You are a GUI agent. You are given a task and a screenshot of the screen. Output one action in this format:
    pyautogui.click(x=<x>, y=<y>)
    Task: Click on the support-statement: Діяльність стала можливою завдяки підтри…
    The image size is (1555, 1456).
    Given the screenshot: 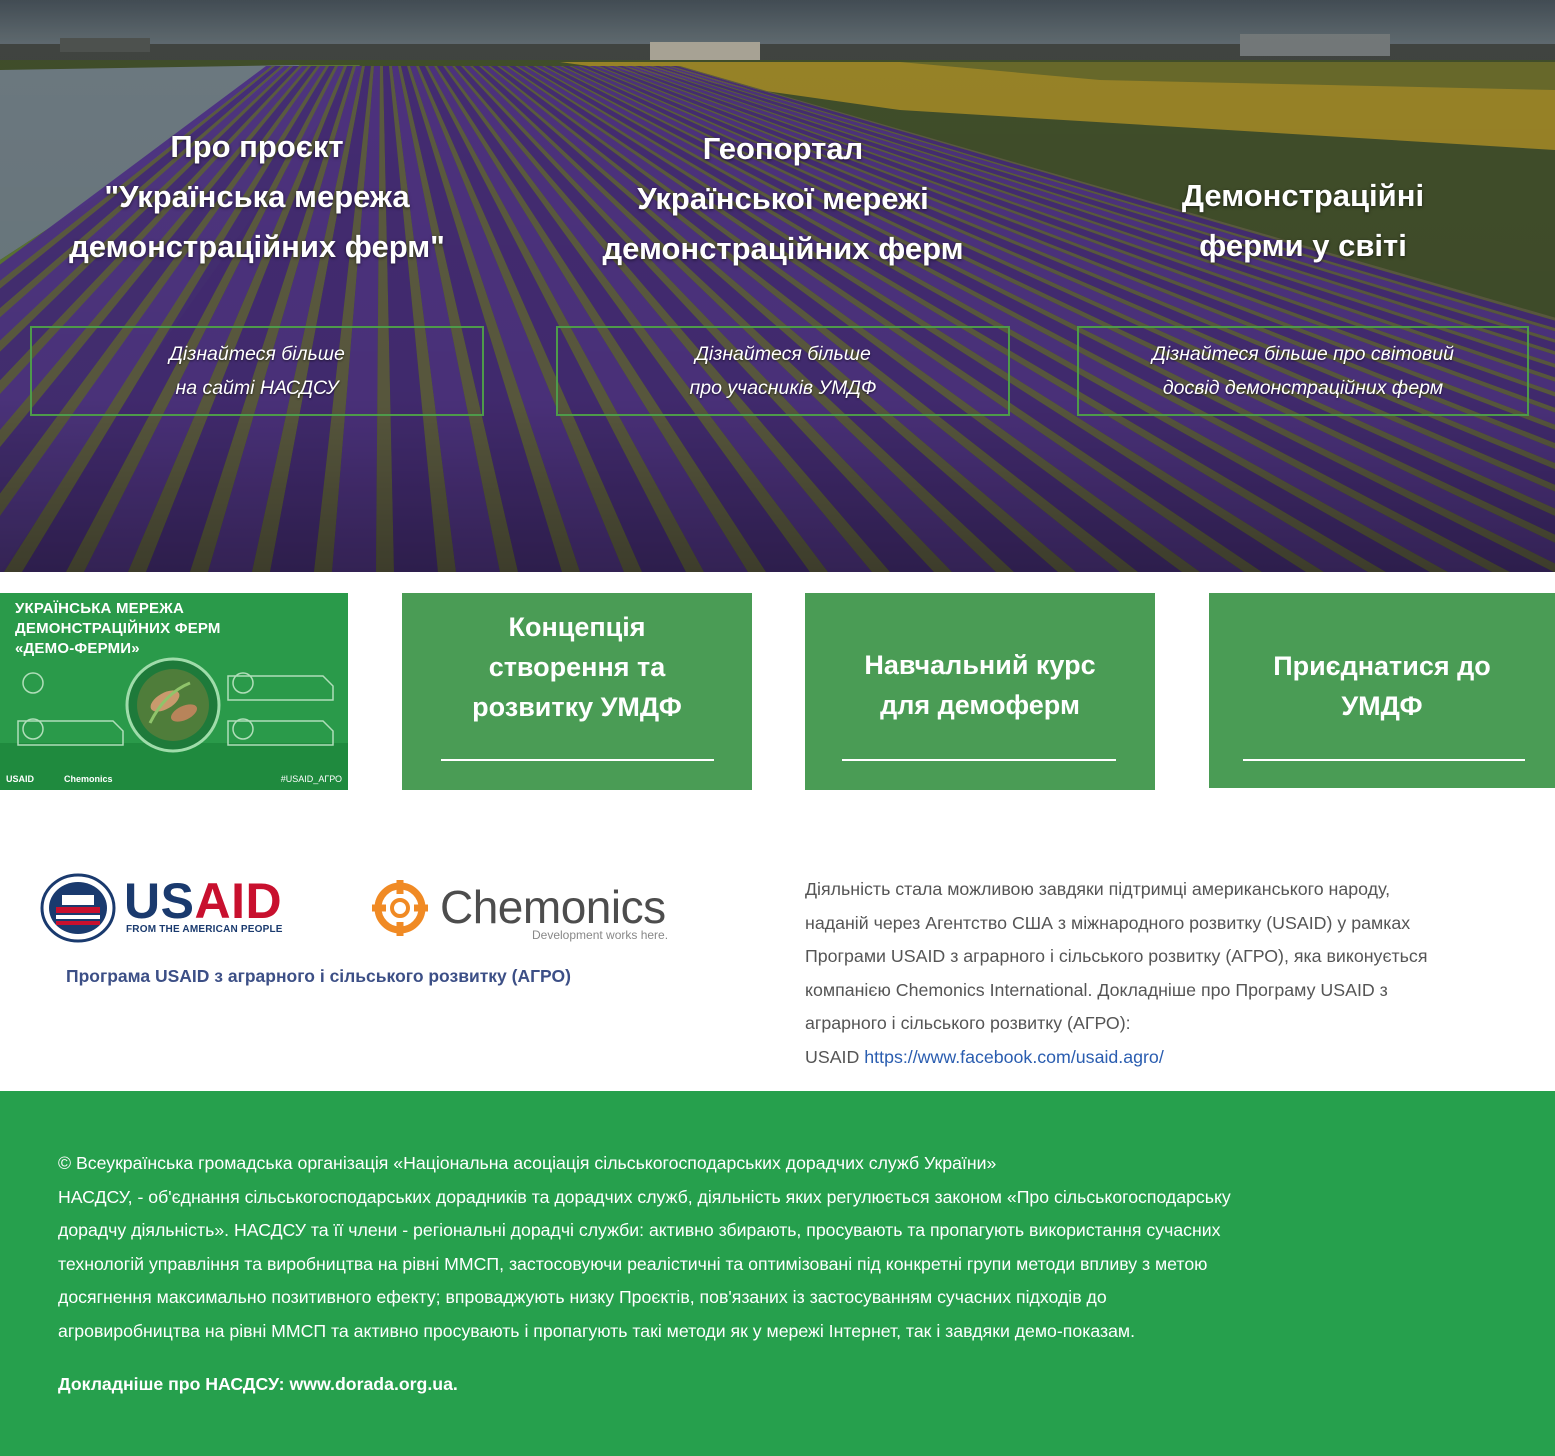 What is the action you would take?
    pyautogui.click(x=1180, y=973)
    